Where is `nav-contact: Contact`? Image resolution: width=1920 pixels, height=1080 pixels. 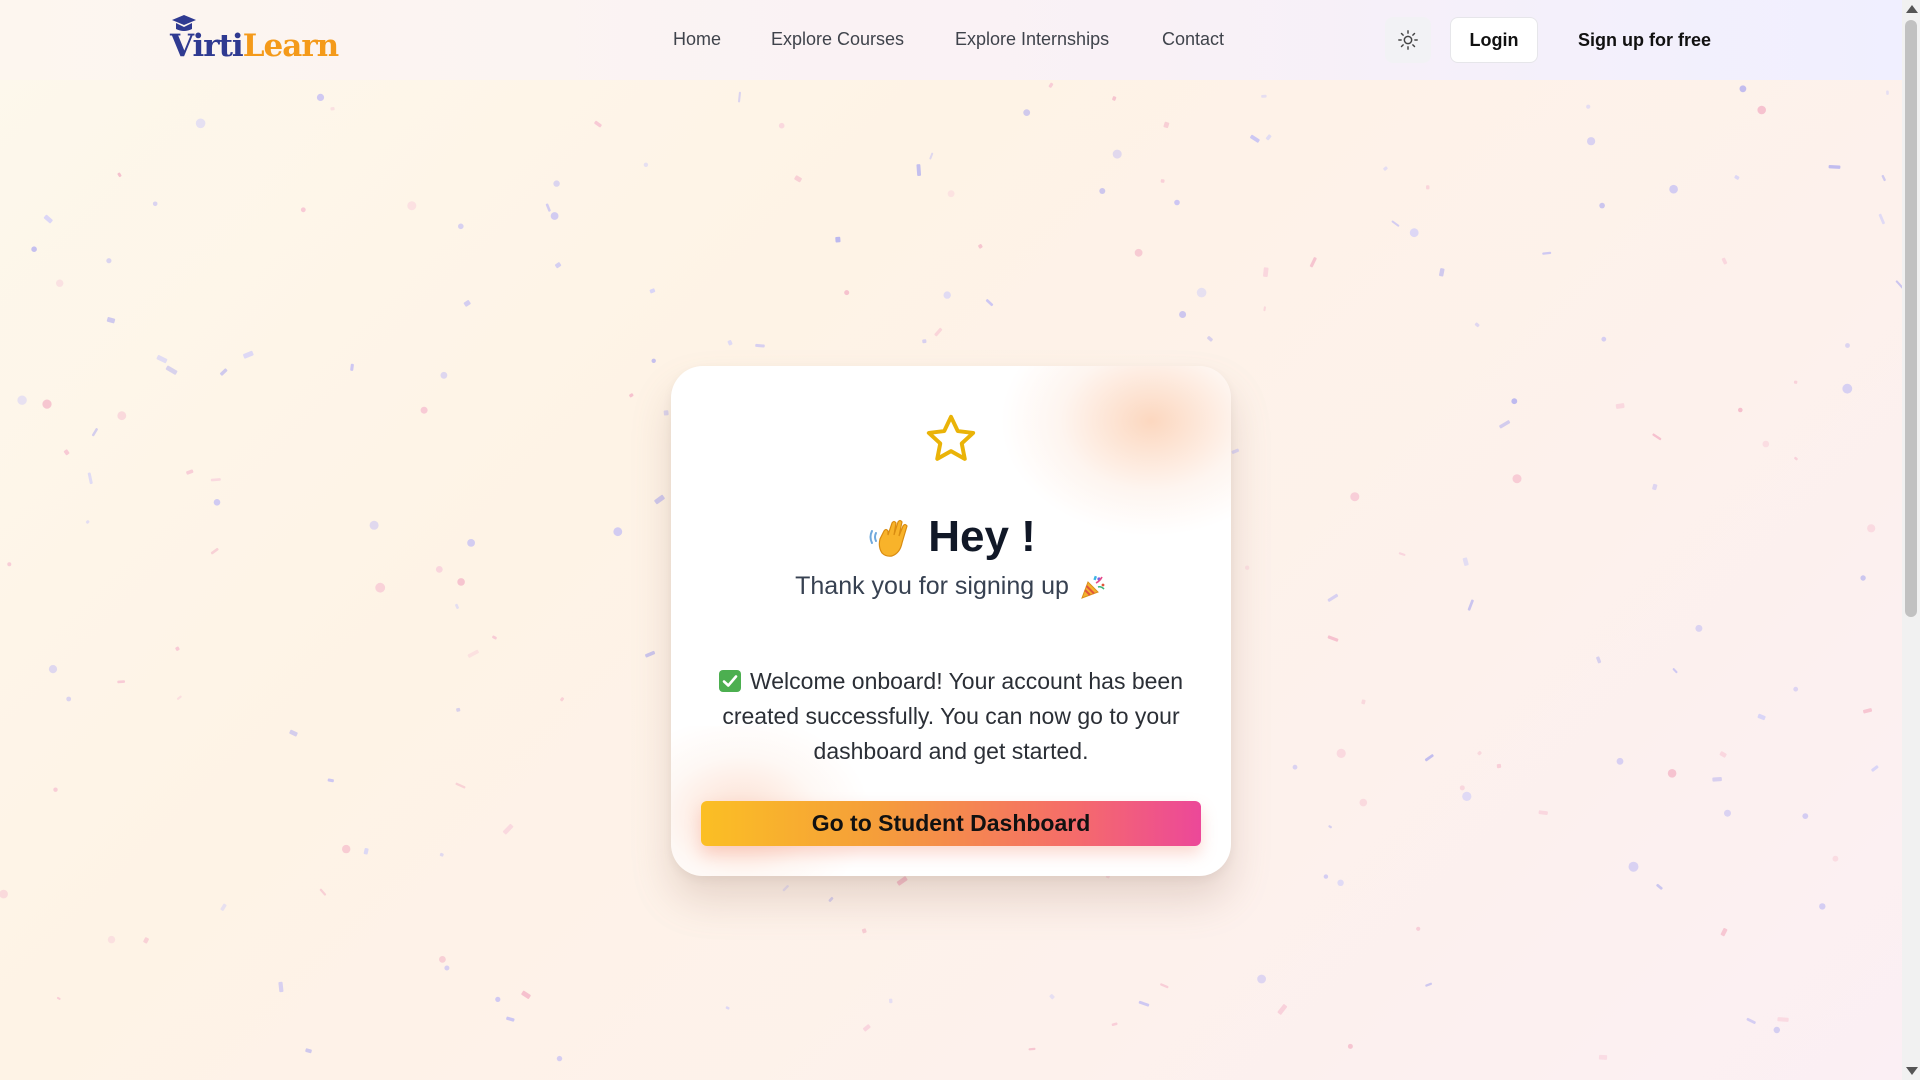
nav-contact: Contact is located at coordinates (1193, 39).